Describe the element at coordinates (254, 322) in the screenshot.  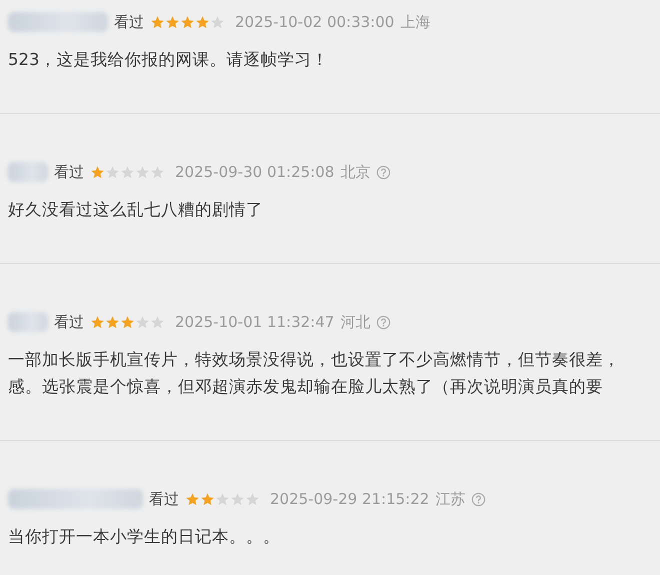
I see `review-time: 2025-10-01 11:32:47` at that location.